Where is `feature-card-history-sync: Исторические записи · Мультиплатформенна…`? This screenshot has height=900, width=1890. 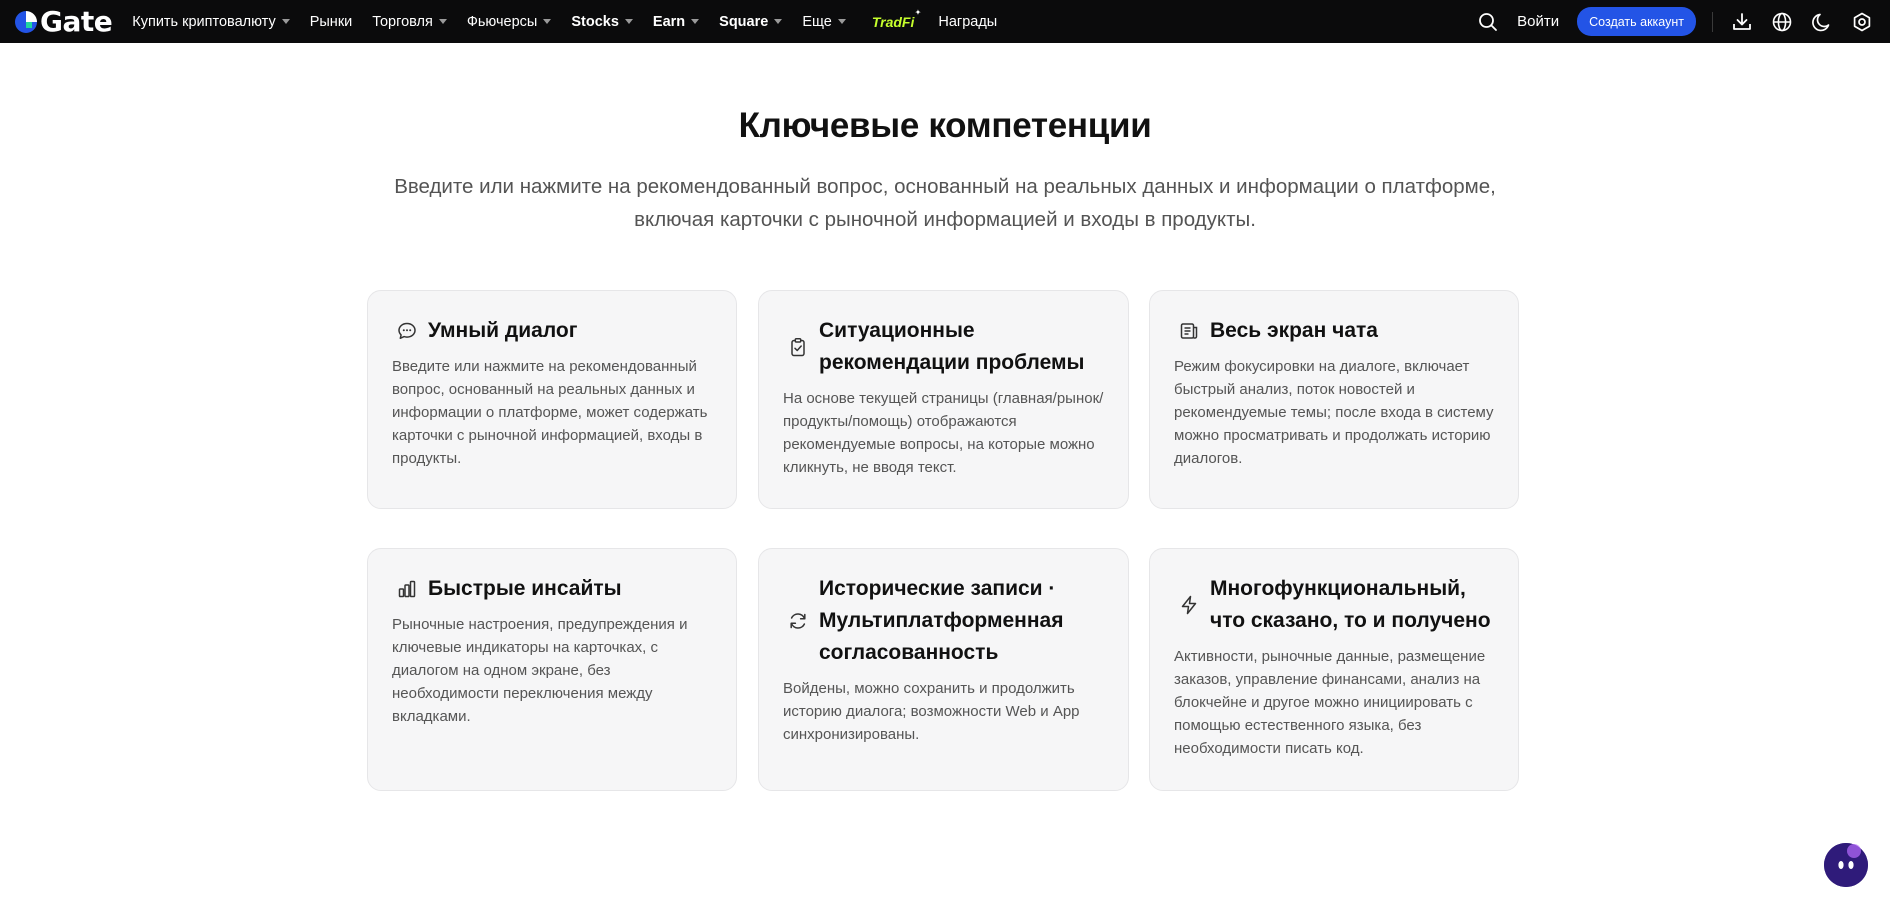 feature-card-history-sync: Исторические записи · Мультиплатформенна… is located at coordinates (943, 669).